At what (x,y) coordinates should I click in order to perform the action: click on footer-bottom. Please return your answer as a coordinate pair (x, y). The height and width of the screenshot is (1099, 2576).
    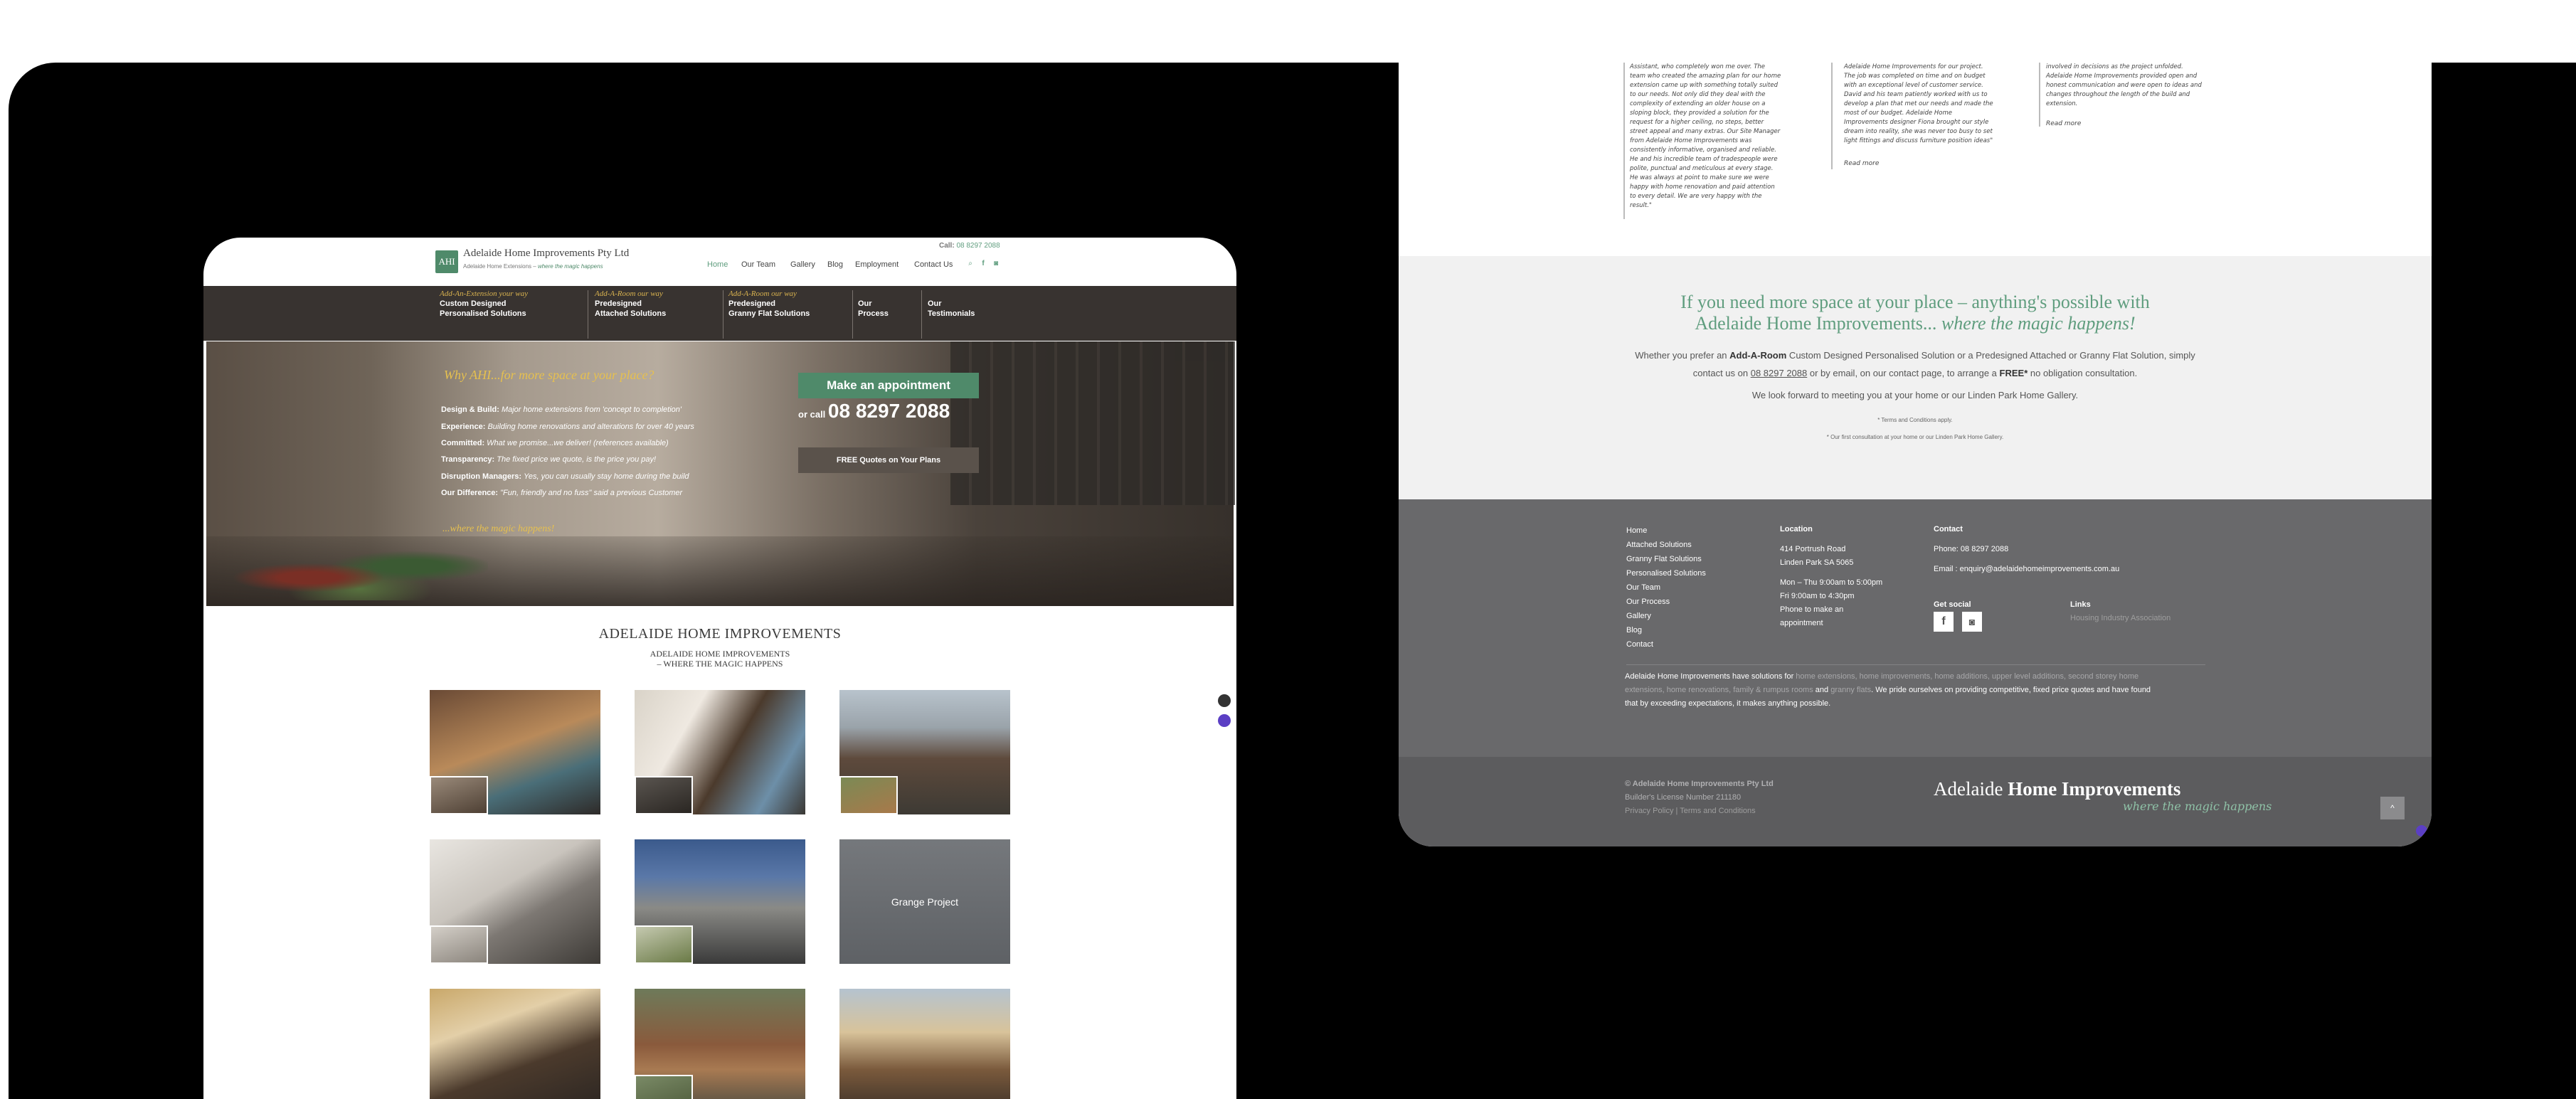
    Looking at the image, I should click on (1916, 801).